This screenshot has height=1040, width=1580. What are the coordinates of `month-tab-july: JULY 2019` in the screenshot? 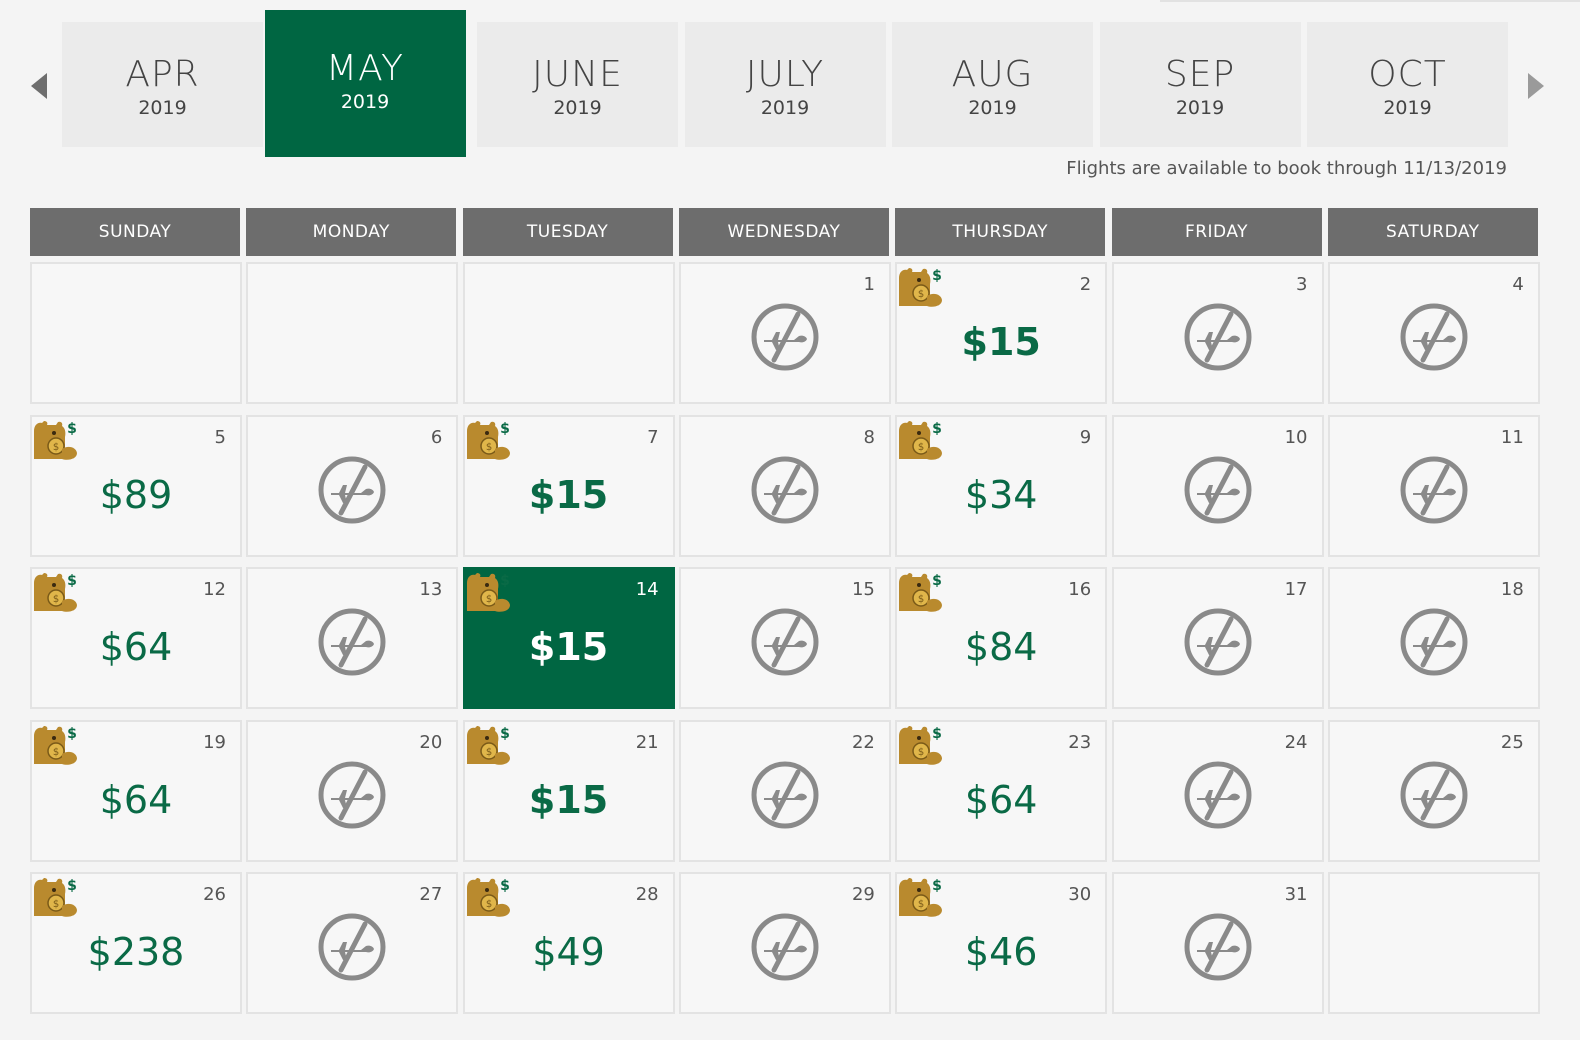 It's located at (785, 84).